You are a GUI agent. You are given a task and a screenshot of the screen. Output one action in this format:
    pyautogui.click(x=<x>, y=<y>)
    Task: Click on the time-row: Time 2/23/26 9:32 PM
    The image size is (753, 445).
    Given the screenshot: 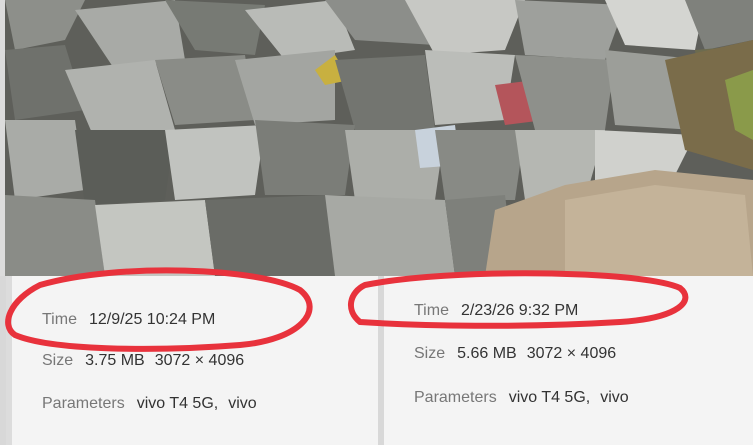 What is the action you would take?
    pyautogui.click(x=496, y=311)
    